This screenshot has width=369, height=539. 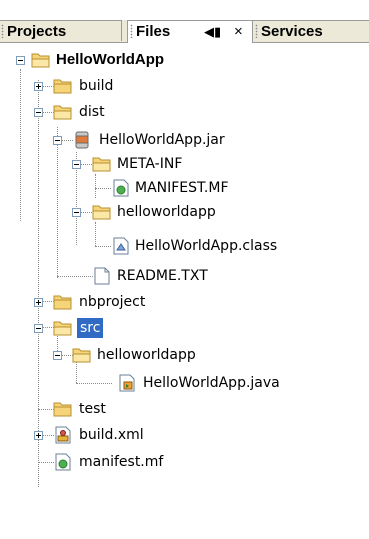 What do you see at coordinates (184, 86) in the screenshot?
I see `tree-node-build: build` at bounding box center [184, 86].